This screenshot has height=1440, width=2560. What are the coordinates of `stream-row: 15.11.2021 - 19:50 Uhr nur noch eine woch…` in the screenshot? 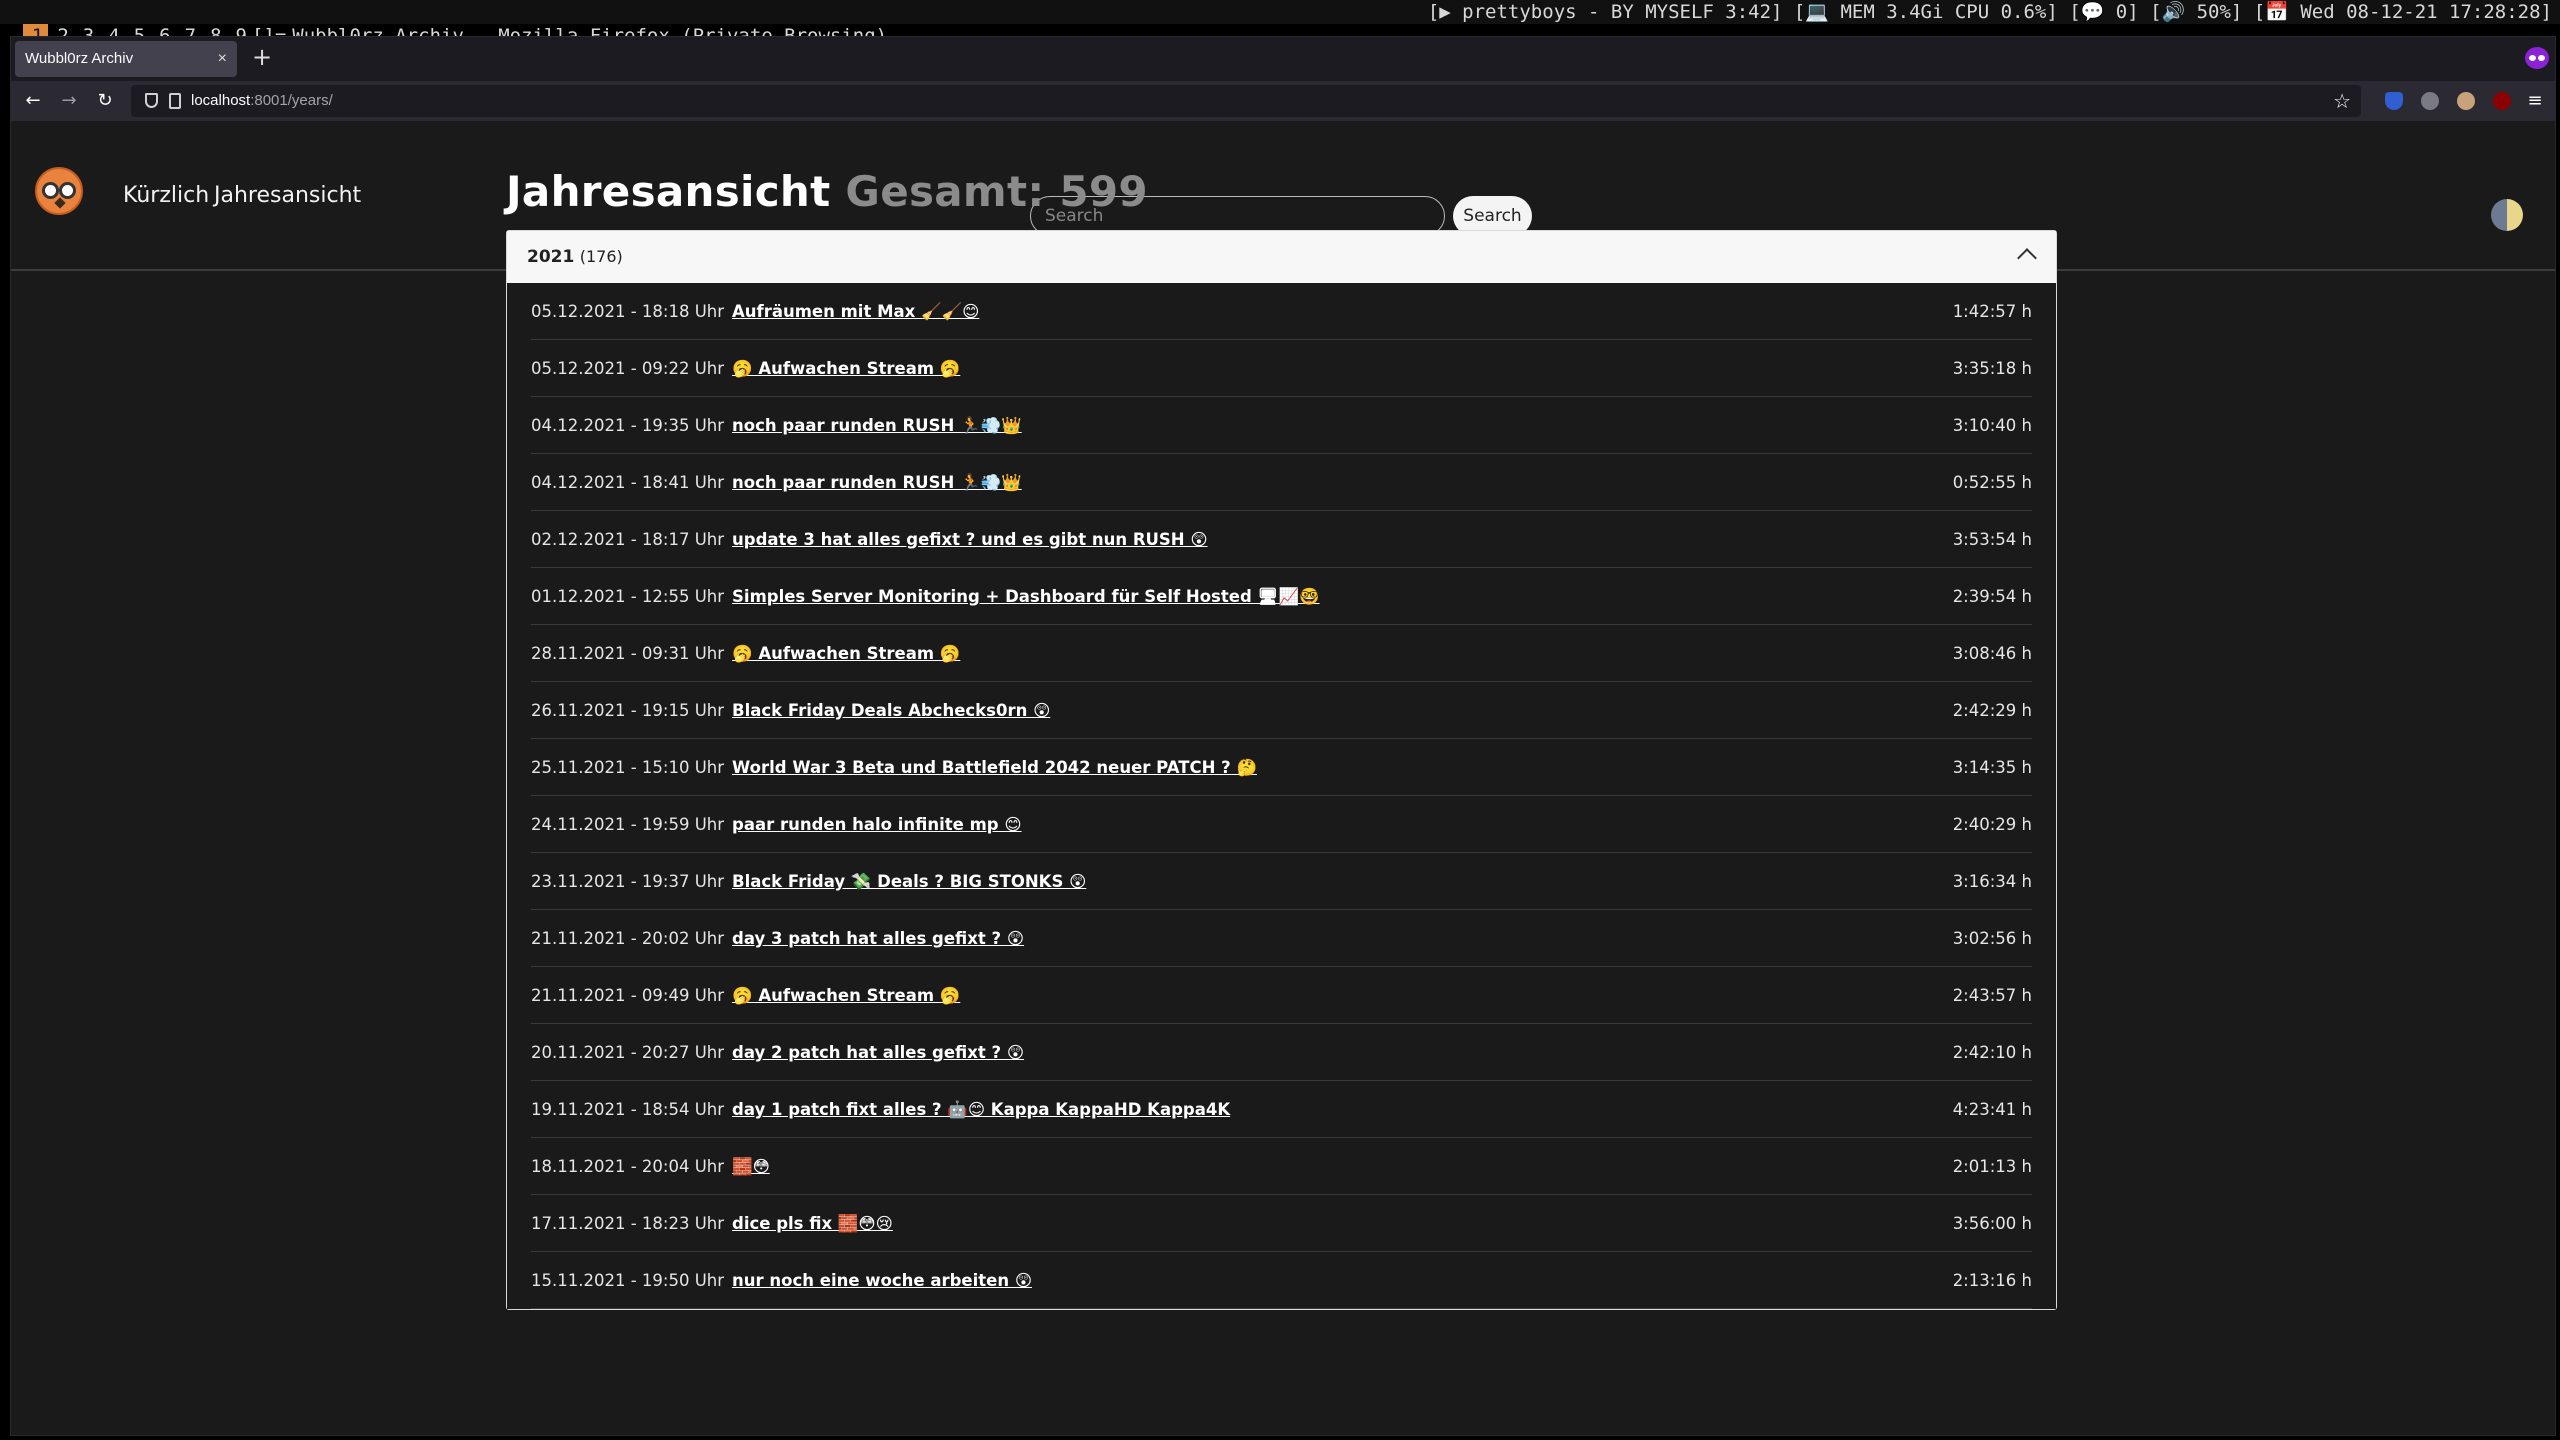 It's located at (1281, 1280).